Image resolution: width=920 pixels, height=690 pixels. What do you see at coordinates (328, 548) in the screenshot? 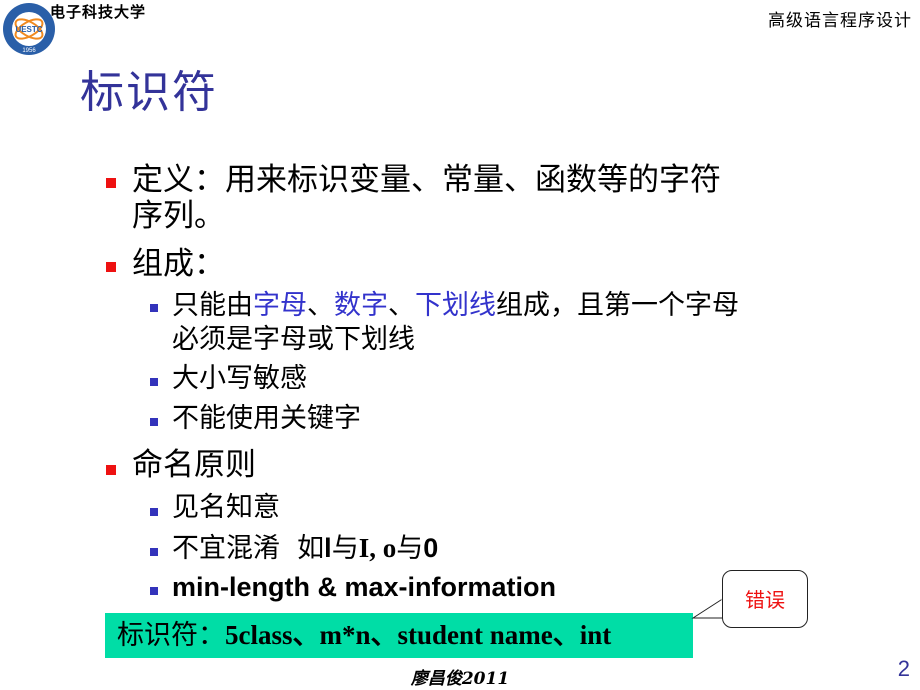
I see `char-l: l` at bounding box center [328, 548].